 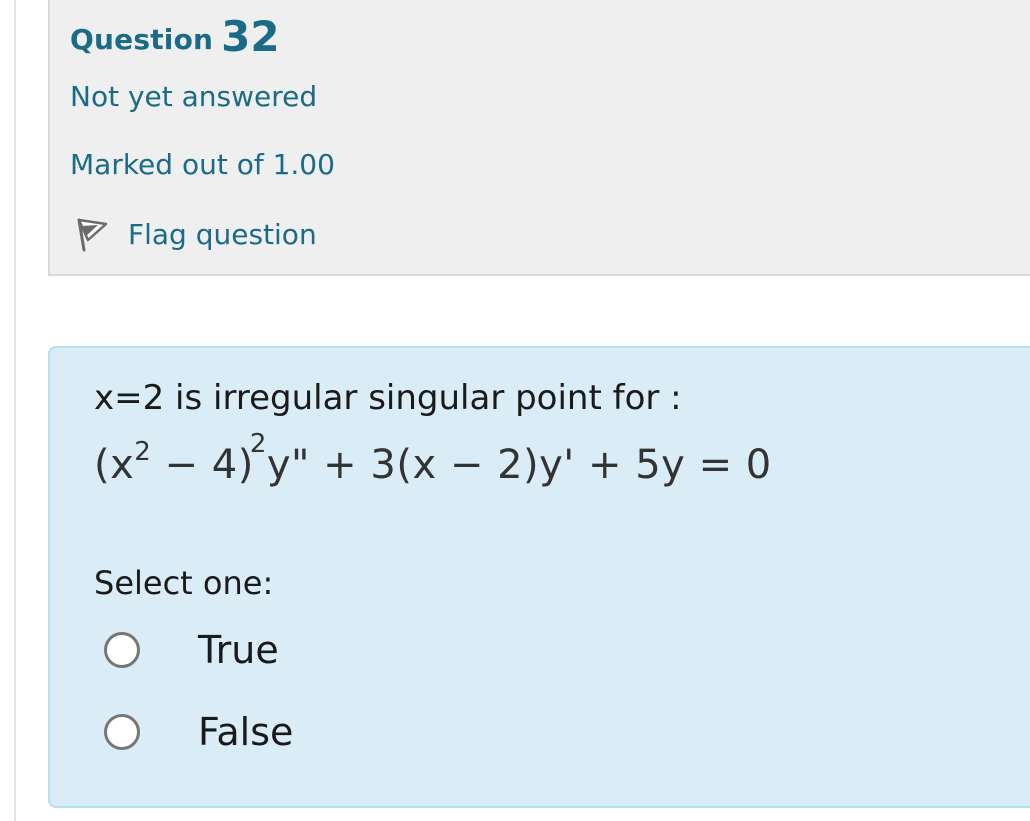 What do you see at coordinates (191, 650) in the screenshot?
I see `answer-option-true: True` at bounding box center [191, 650].